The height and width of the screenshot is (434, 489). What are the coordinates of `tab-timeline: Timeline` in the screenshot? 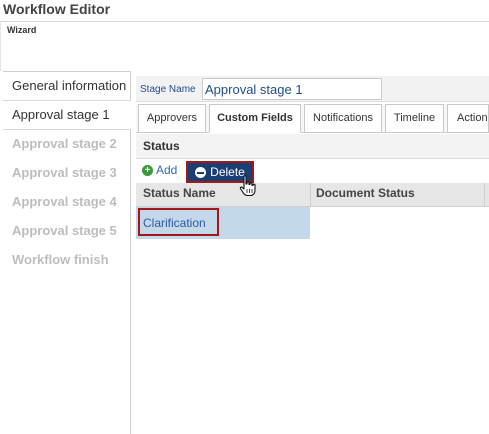 It's located at (414, 118).